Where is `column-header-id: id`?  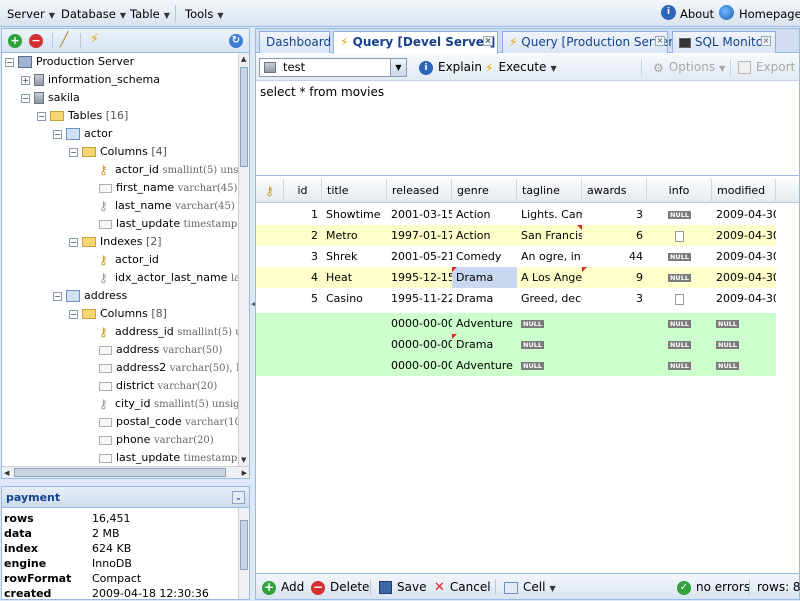
column-header-id: id is located at coordinates (303, 191).